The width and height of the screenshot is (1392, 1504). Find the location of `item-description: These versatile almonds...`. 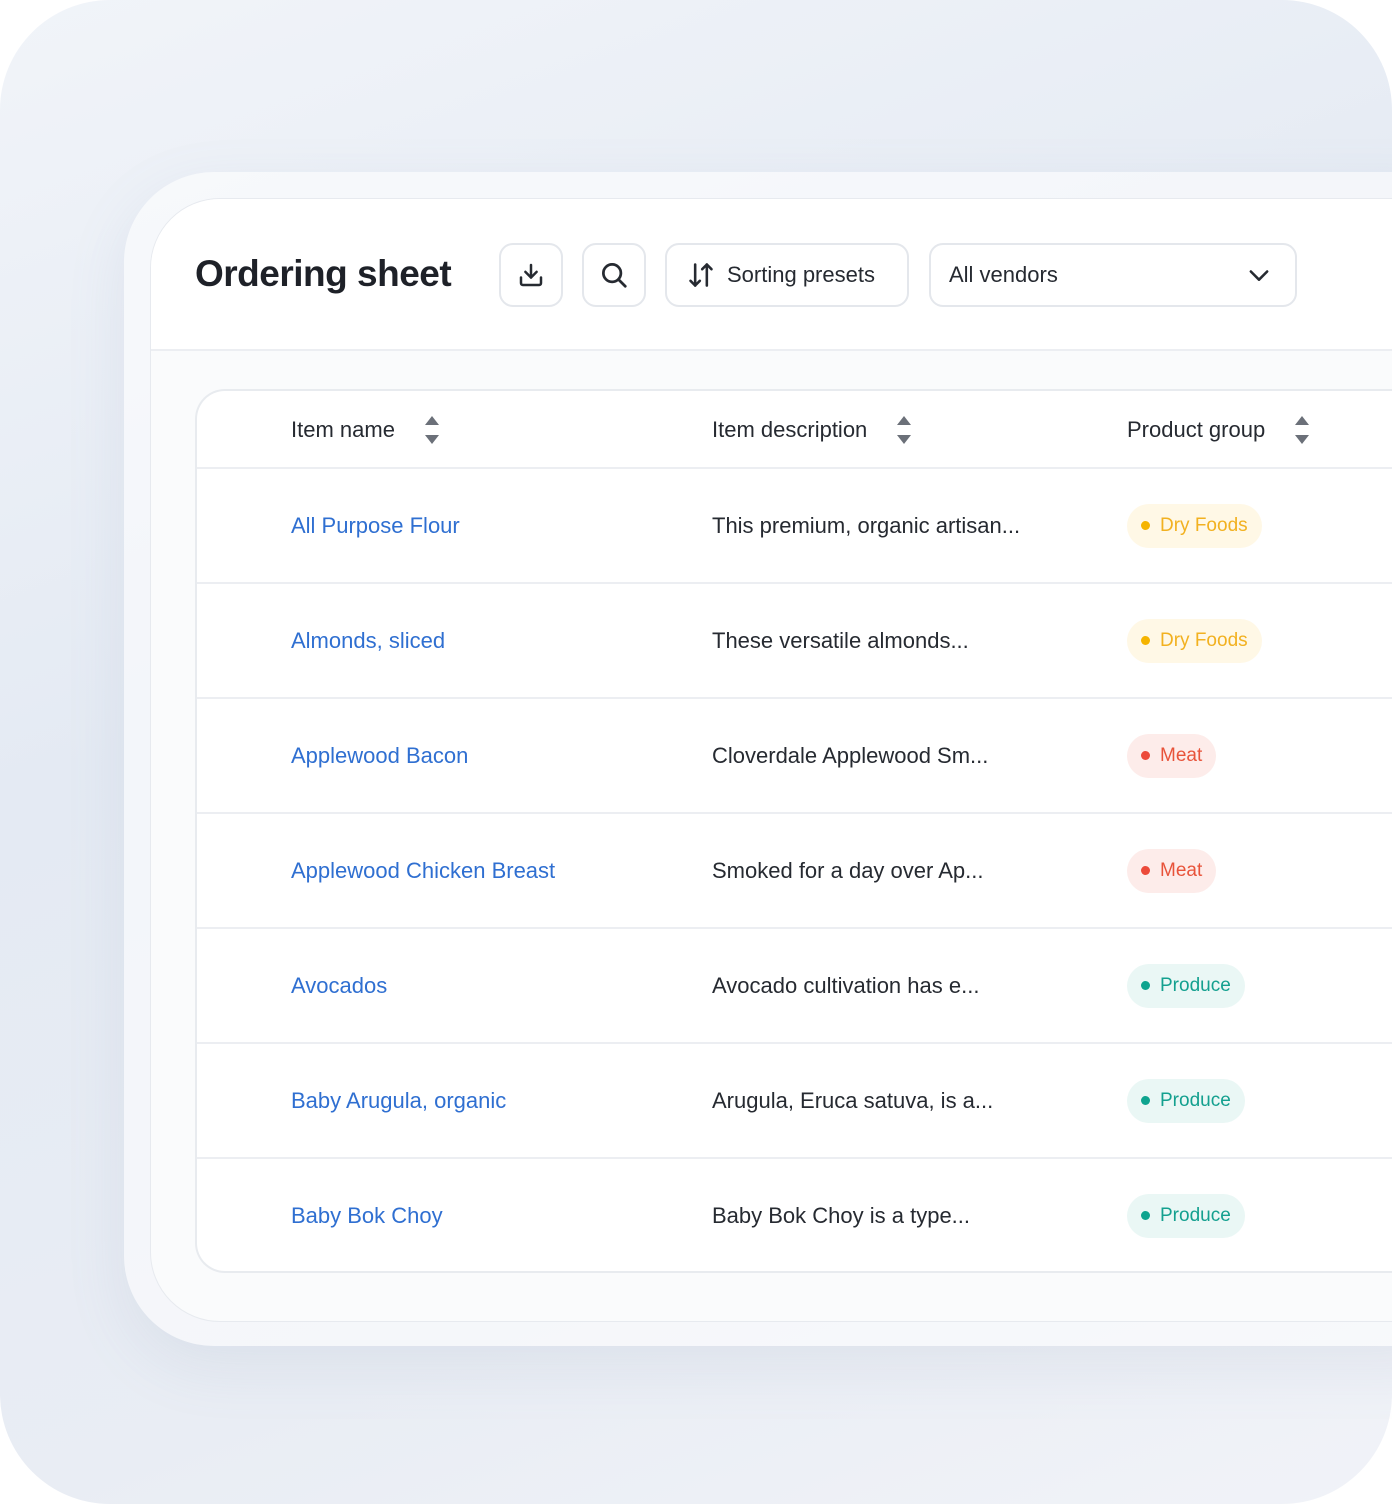

item-description: These versatile almonds... is located at coordinates (840, 640).